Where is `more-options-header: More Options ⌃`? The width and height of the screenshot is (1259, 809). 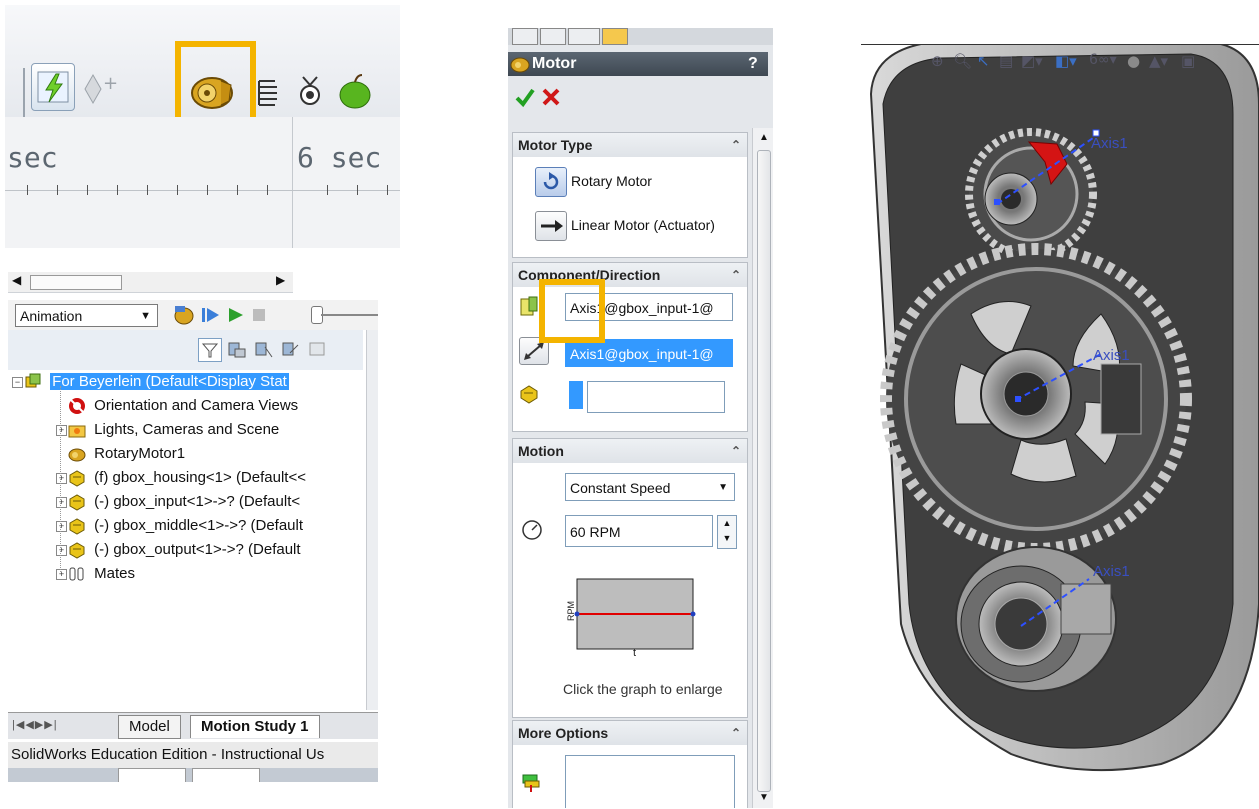 more-options-header: More Options ⌃ is located at coordinates (630, 733).